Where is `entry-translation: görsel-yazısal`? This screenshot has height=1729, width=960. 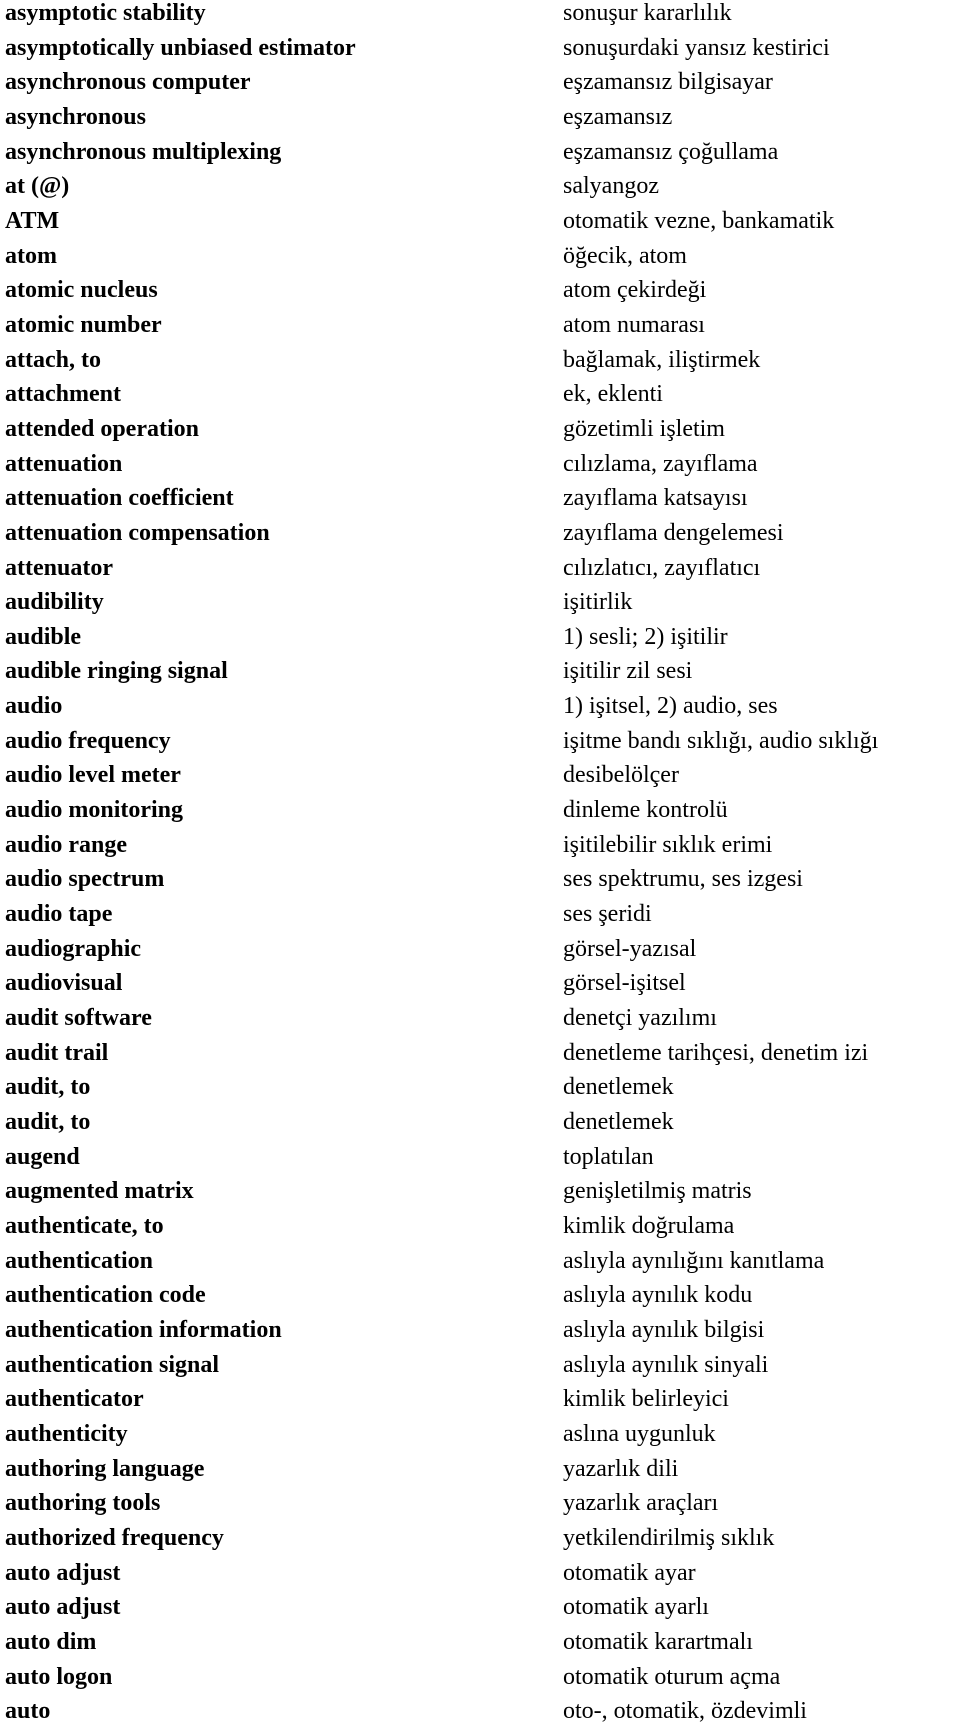 entry-translation: görsel-yazısal is located at coordinates (630, 948).